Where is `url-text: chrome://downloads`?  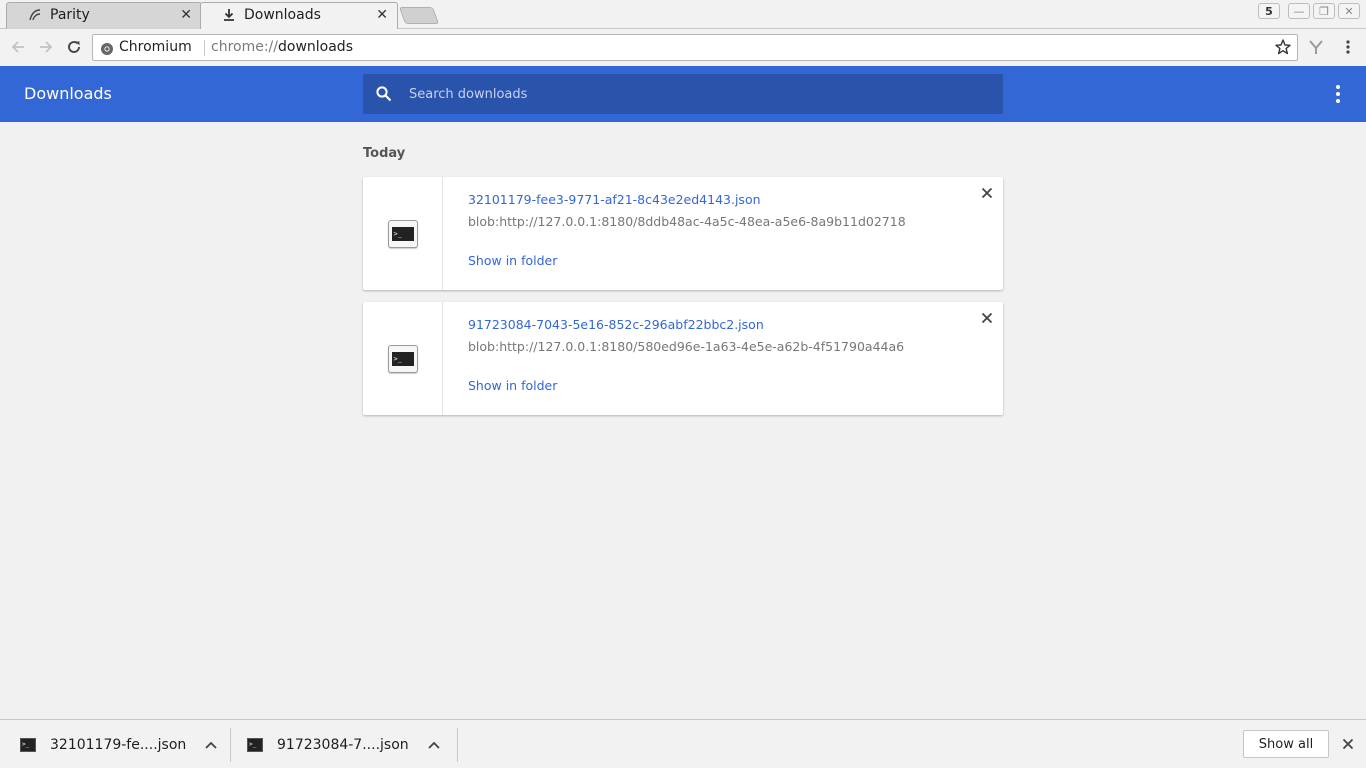
url-text: chrome://downloads is located at coordinates (282, 47).